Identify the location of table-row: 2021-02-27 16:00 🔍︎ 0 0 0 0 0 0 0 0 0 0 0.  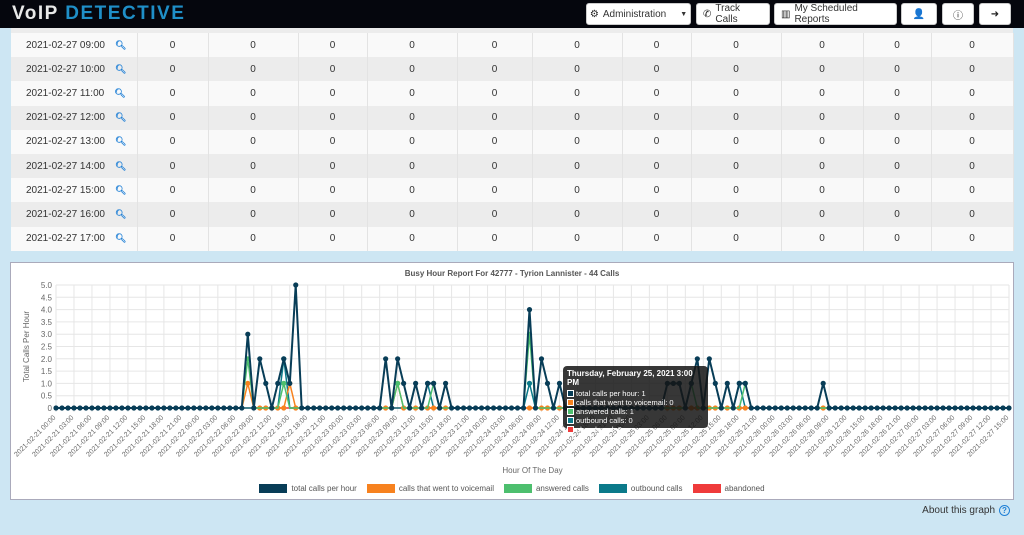
(512, 214).